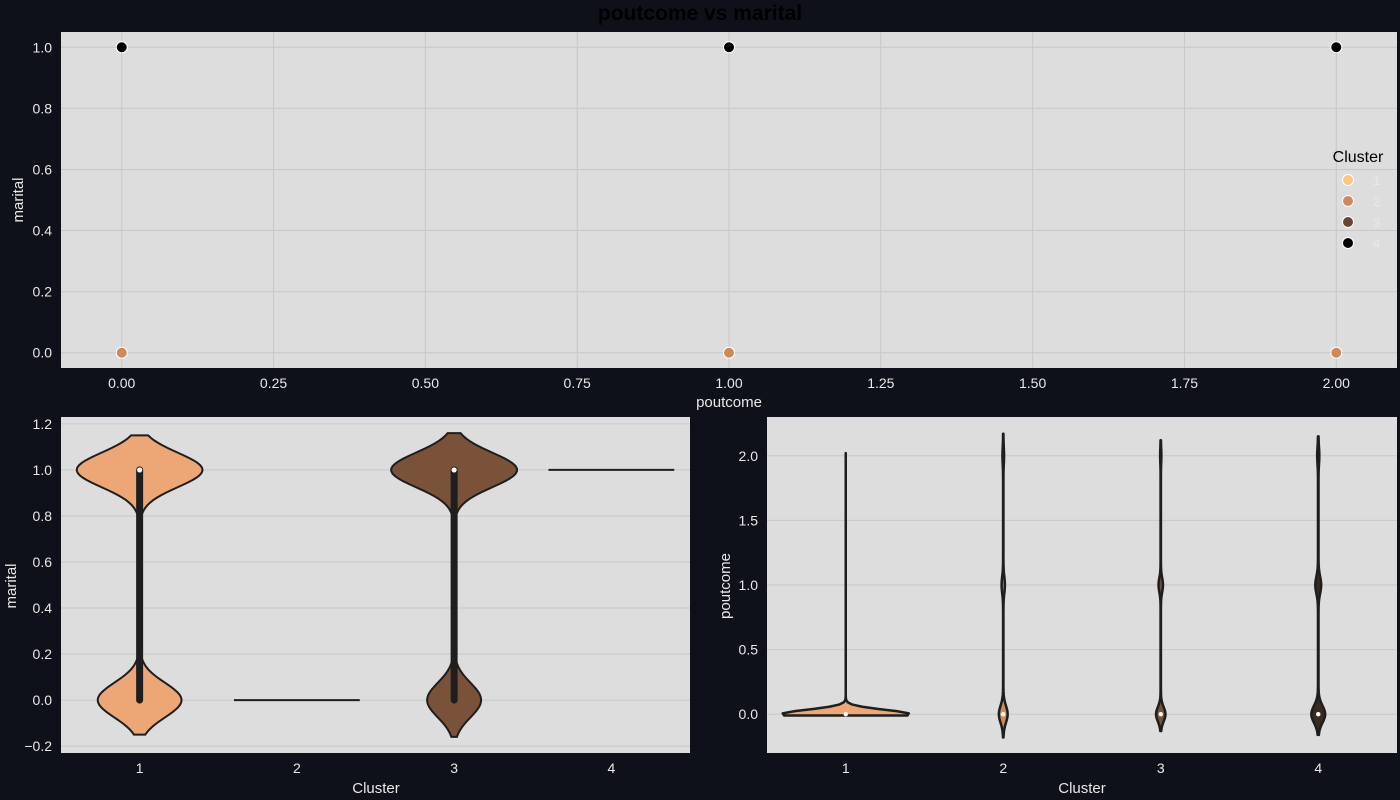 This screenshot has height=800, width=1400. I want to click on marital-violin-x-ticks: 1 2 3 4, so click(376, 768).